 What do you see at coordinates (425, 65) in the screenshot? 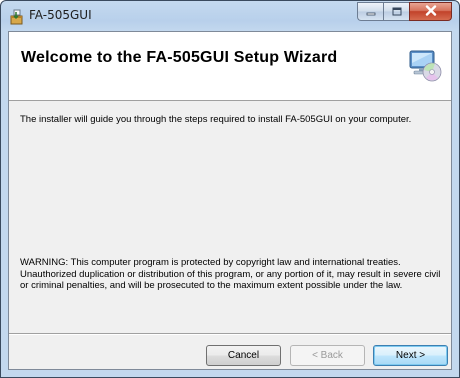
I see `computer-disc-icon` at bounding box center [425, 65].